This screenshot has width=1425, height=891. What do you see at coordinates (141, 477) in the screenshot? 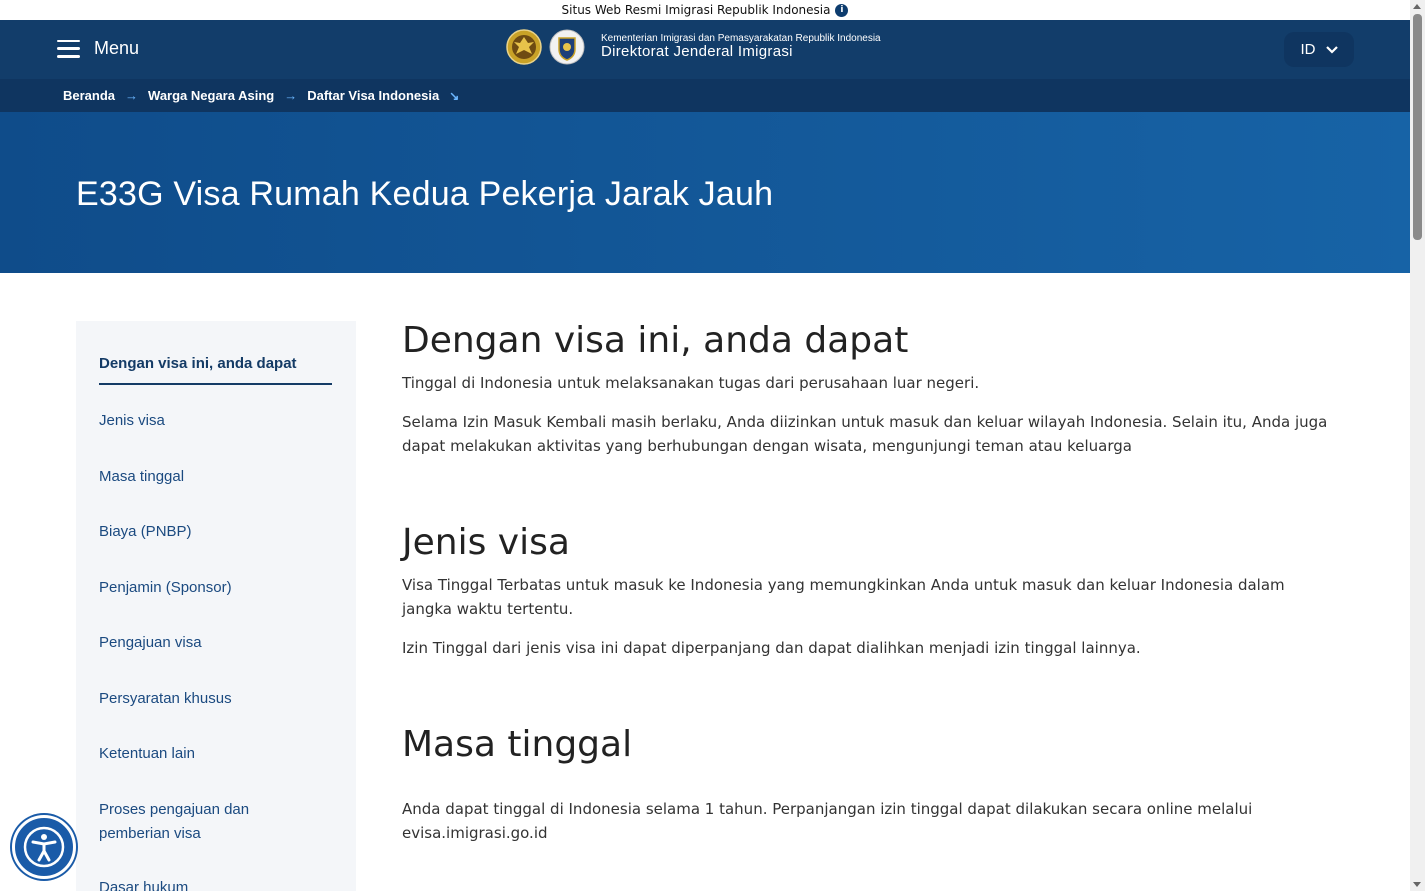
I see `sidebar-item-stay-period: Masa tinggal` at bounding box center [141, 477].